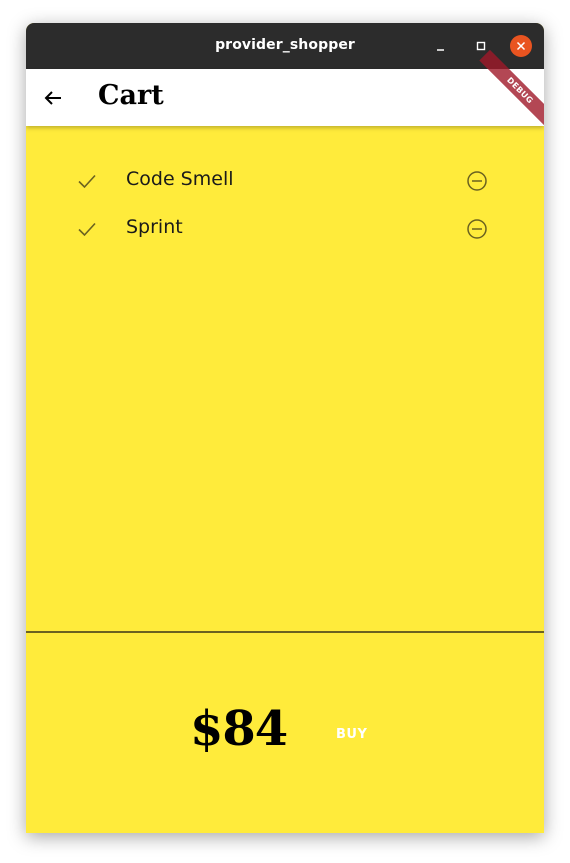 The height and width of the screenshot is (863, 570). I want to click on app-bar: Cart DEBUG, so click(285, 90).